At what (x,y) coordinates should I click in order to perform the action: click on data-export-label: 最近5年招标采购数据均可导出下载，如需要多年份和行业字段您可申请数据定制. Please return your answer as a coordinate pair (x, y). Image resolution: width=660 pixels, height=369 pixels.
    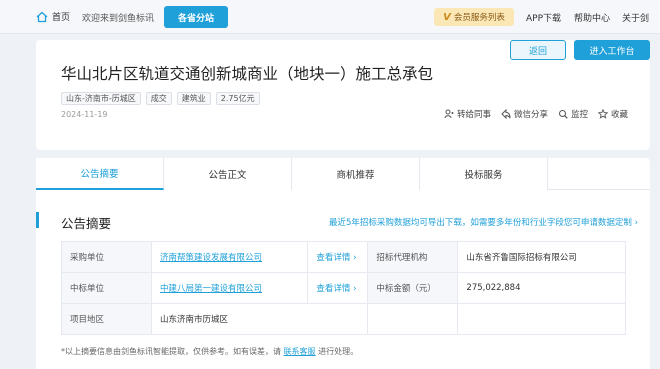
    Looking at the image, I should click on (480, 223).